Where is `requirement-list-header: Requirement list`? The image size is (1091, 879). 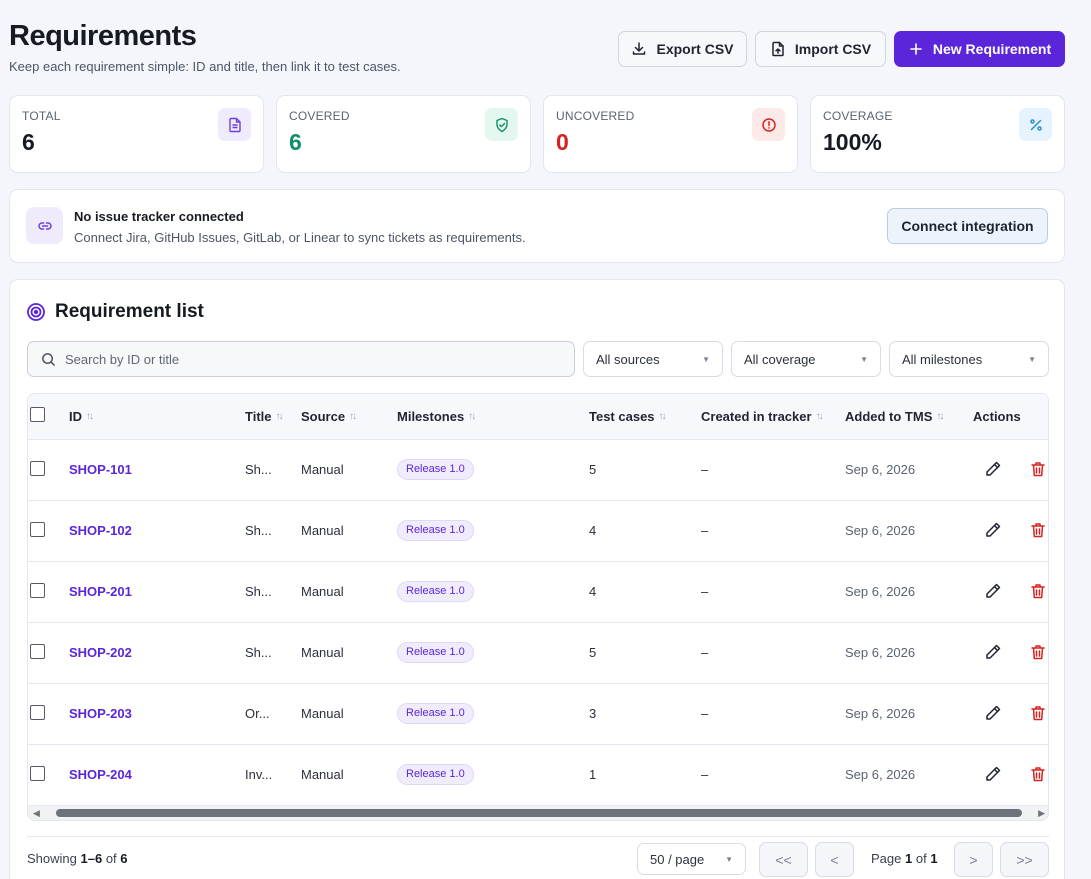
requirement-list-header: Requirement list is located at coordinates (115, 312).